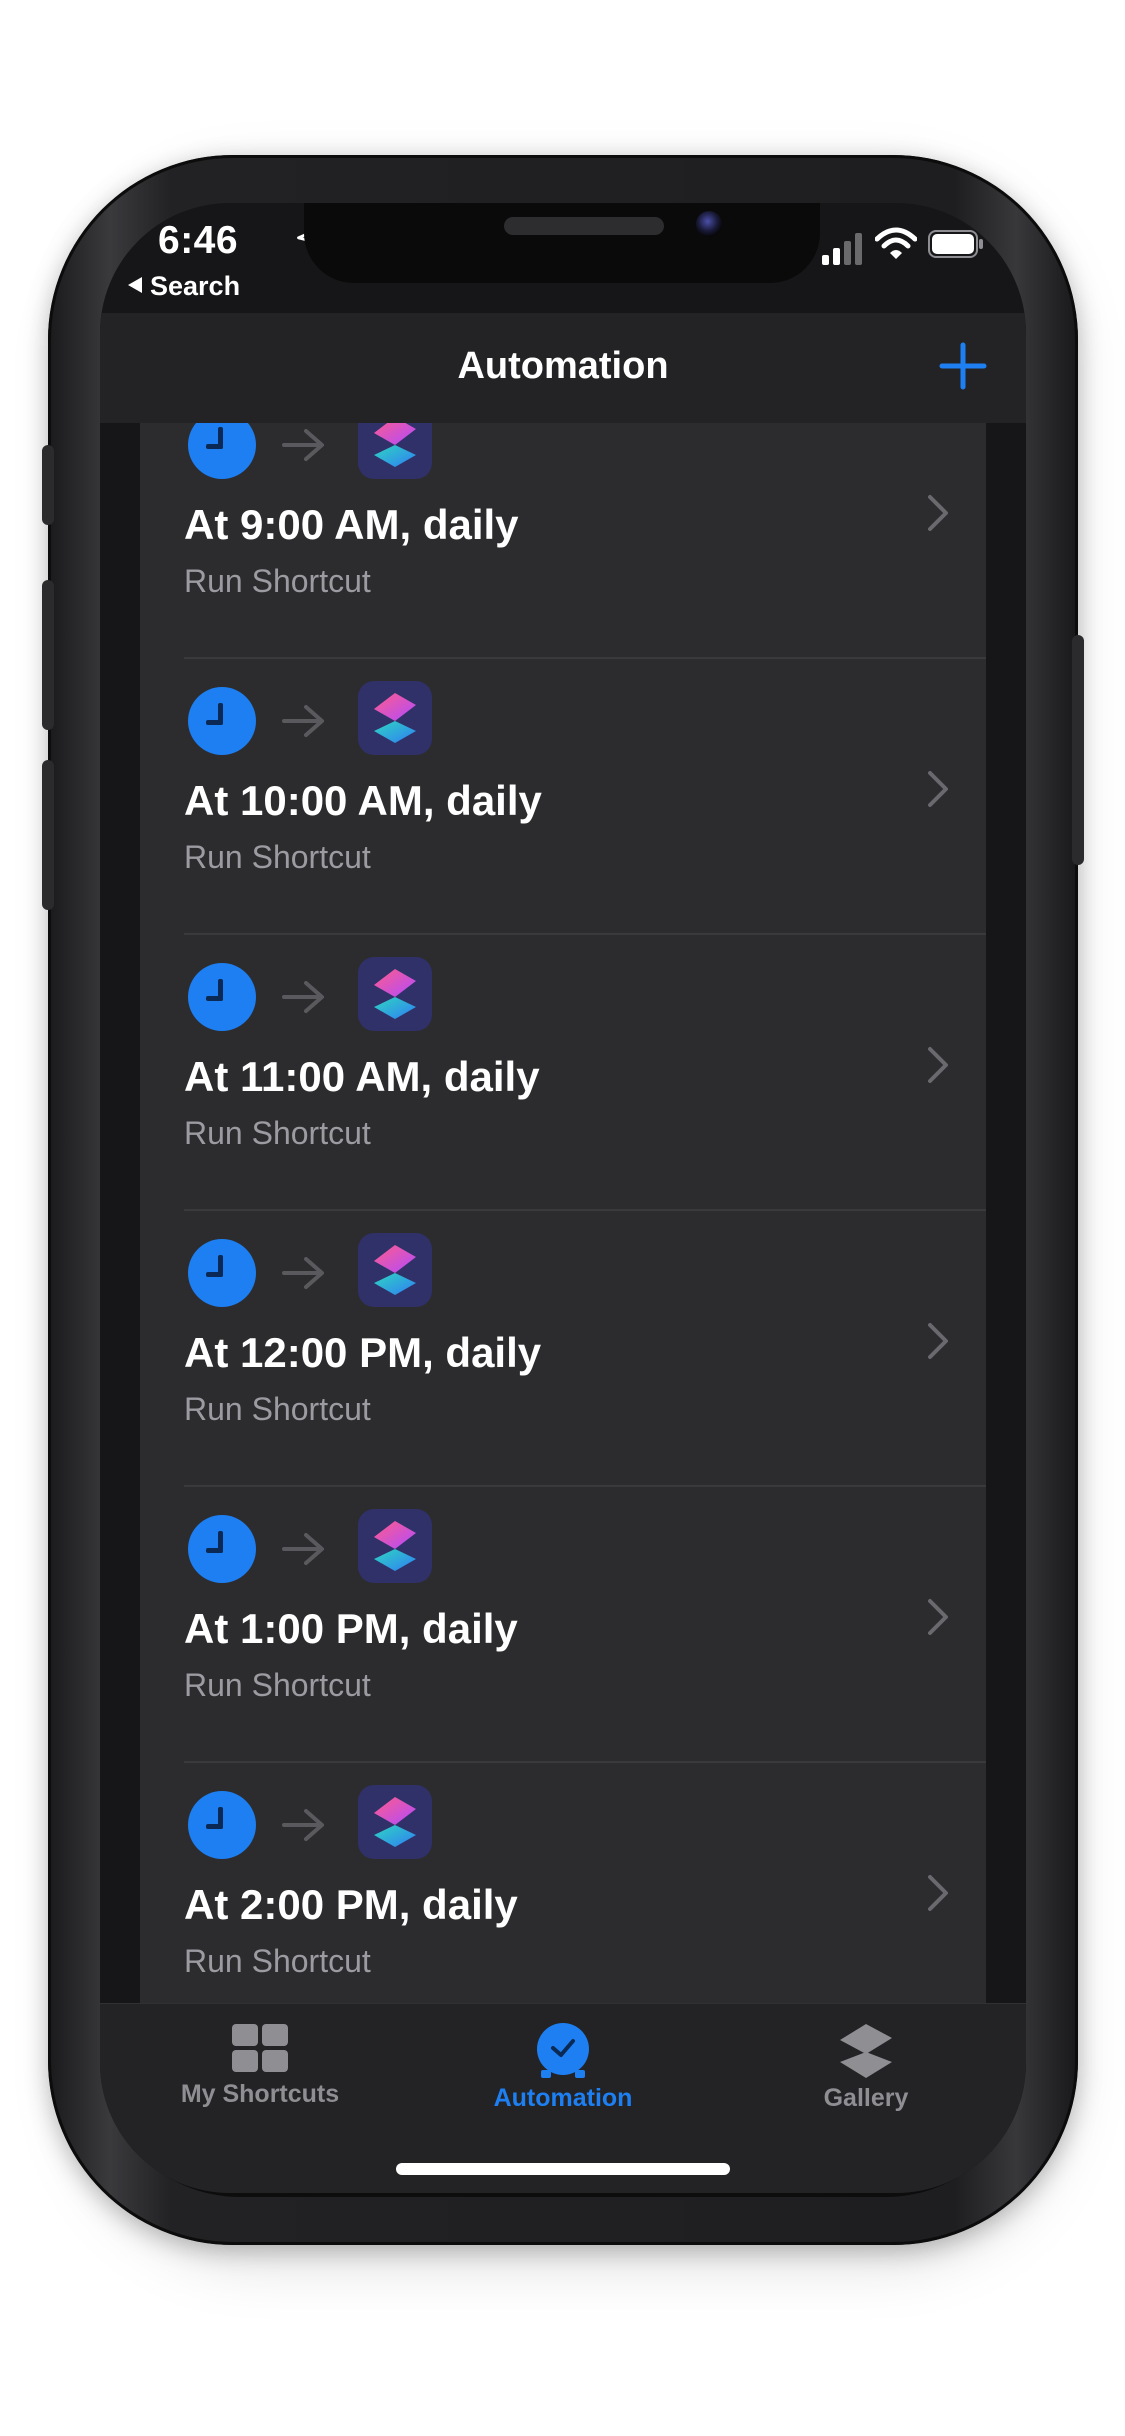  Describe the element at coordinates (48, 655) in the screenshot. I see `volume-up-button` at that location.